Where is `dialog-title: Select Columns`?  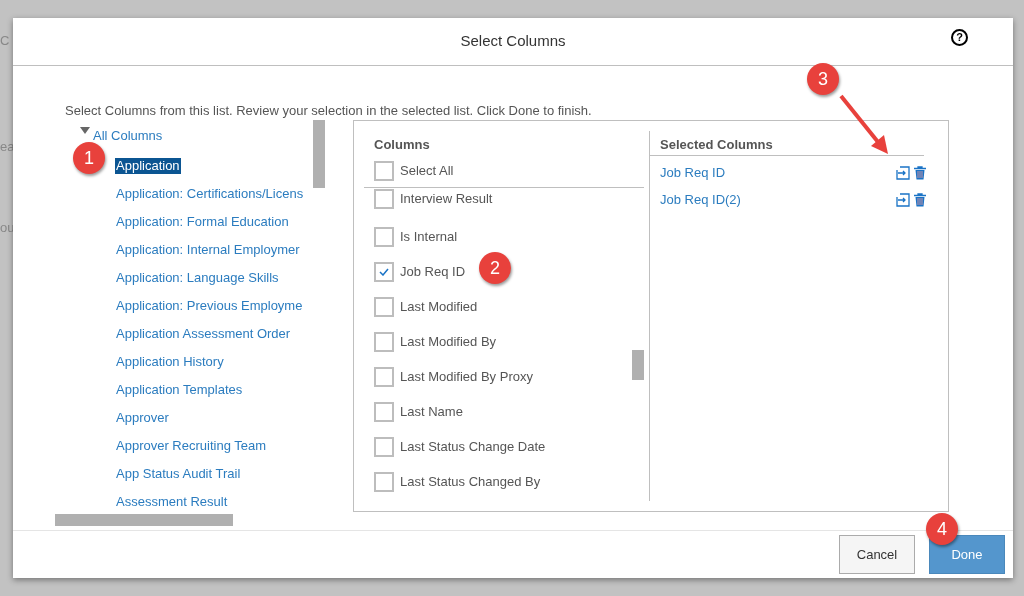 dialog-title: Select Columns is located at coordinates (513, 41).